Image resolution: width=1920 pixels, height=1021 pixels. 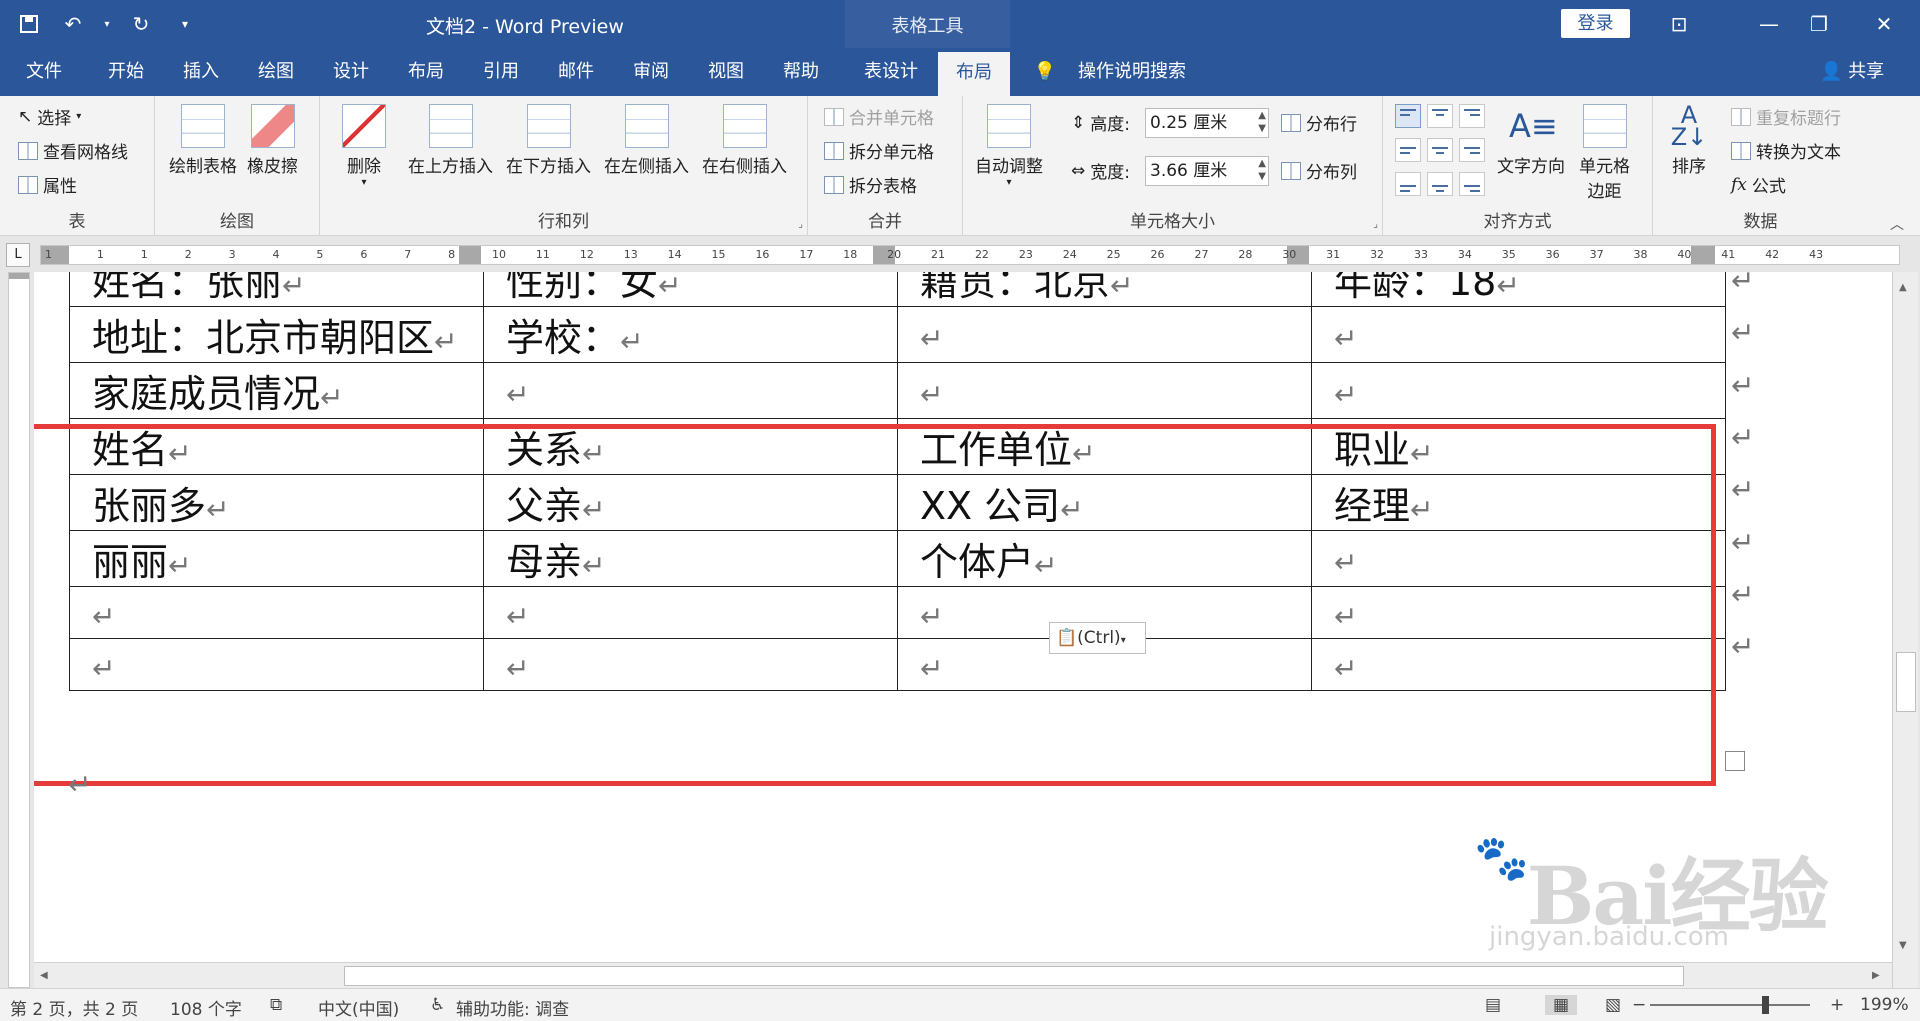 What do you see at coordinates (501, 72) in the screenshot?
I see `tab-references: 引用` at bounding box center [501, 72].